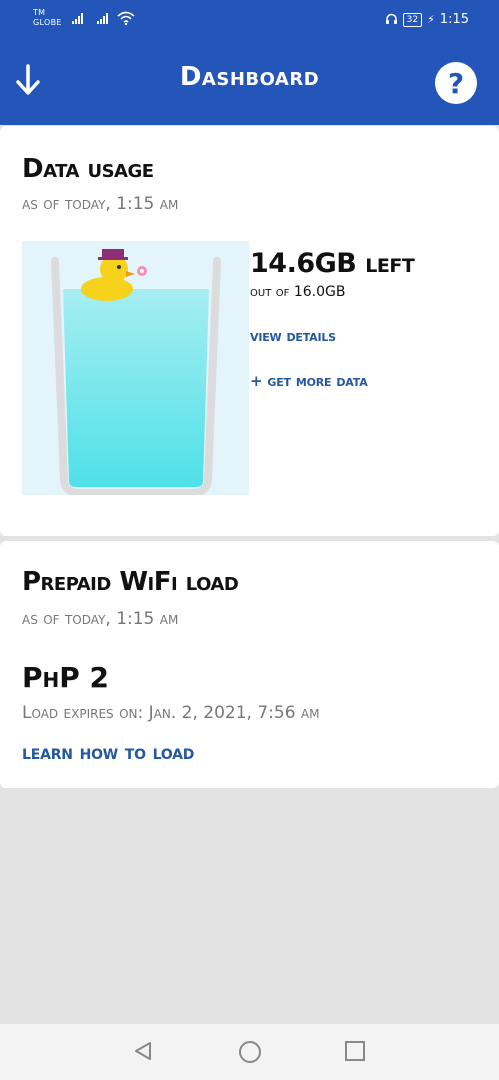 This screenshot has width=499, height=1080. Describe the element at coordinates (309, 381) in the screenshot. I see `get-more-data-link: + get more data` at that location.